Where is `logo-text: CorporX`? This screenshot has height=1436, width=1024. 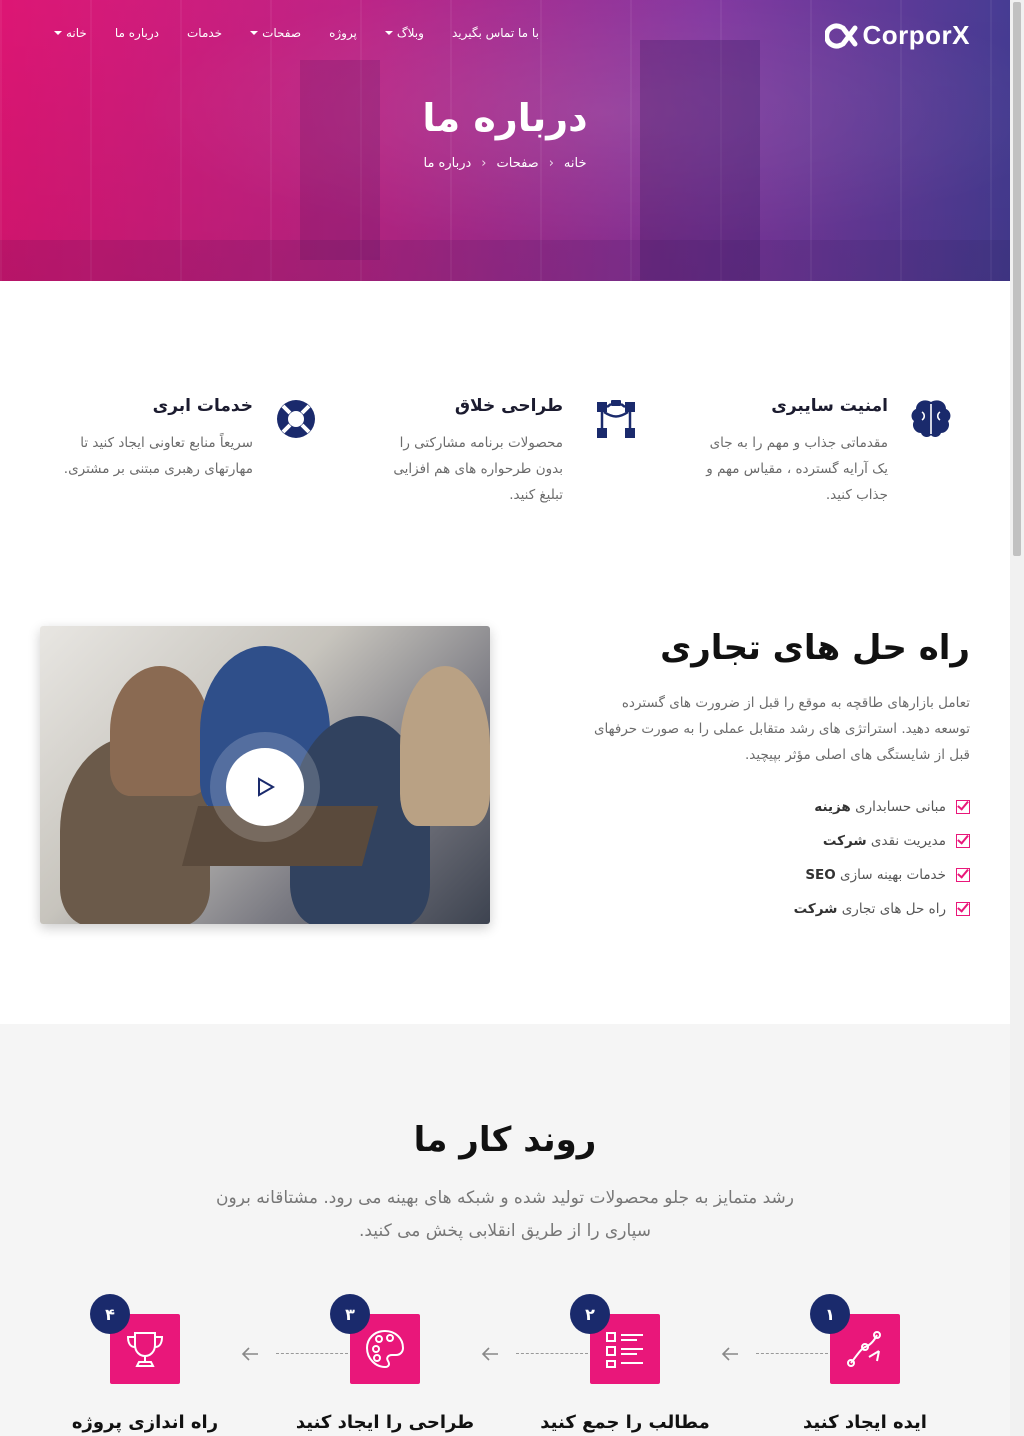
logo-text: CorporX is located at coordinates (916, 35).